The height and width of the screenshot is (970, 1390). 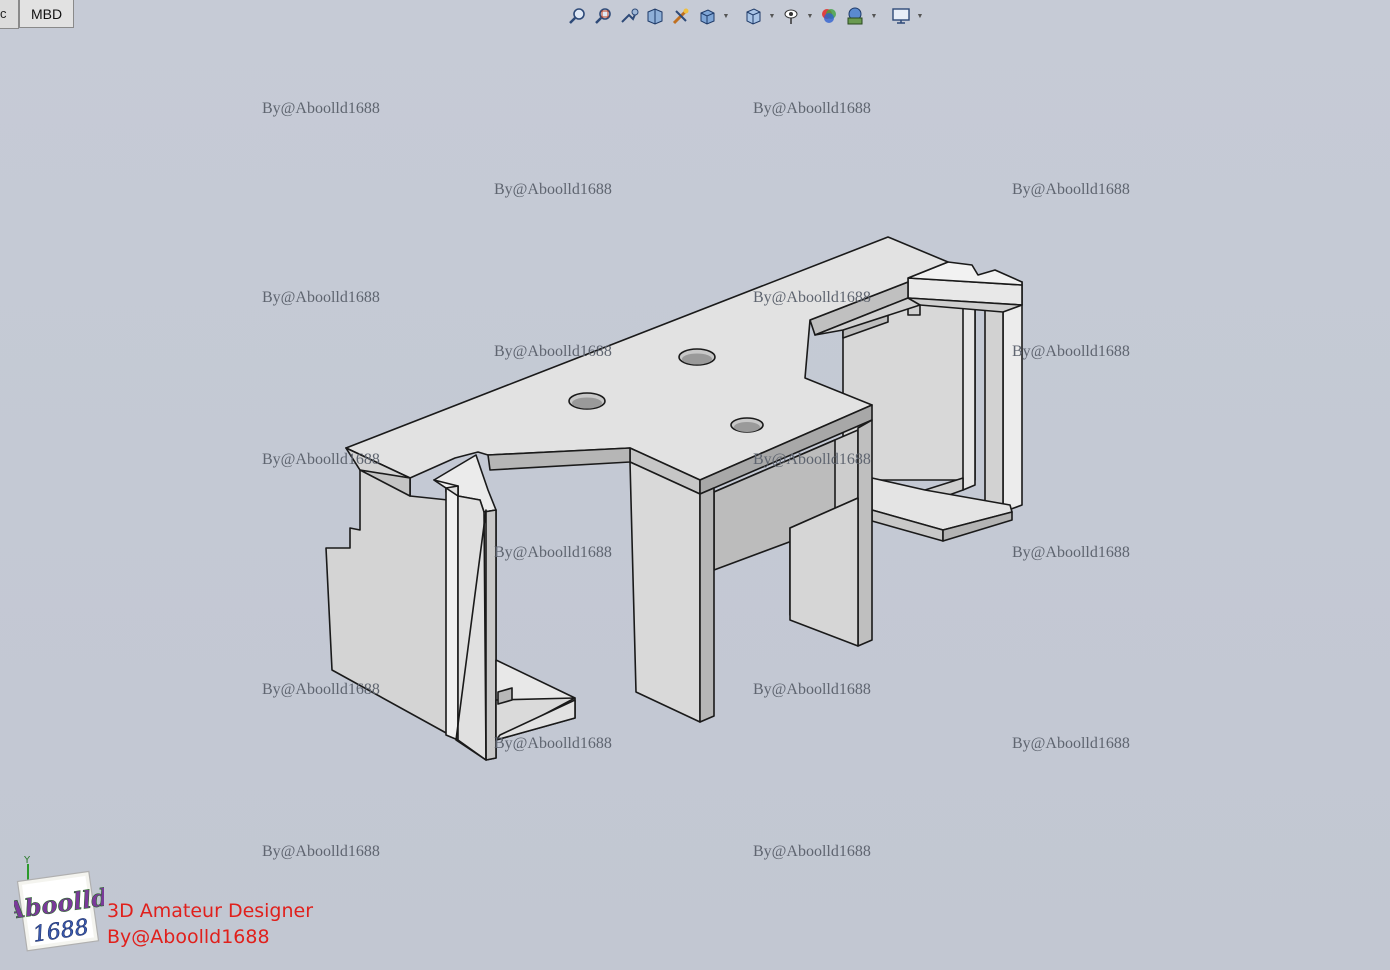 I want to click on caption-designer: 3D Amateur Designer, so click(x=210, y=911).